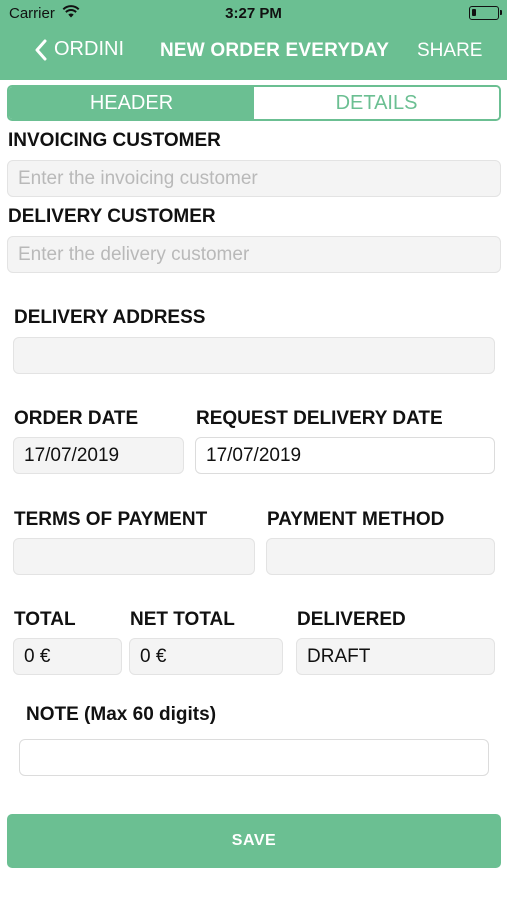  Describe the element at coordinates (254, 254) in the screenshot. I see `delivery-customer-field: Enter the delivery customer` at that location.